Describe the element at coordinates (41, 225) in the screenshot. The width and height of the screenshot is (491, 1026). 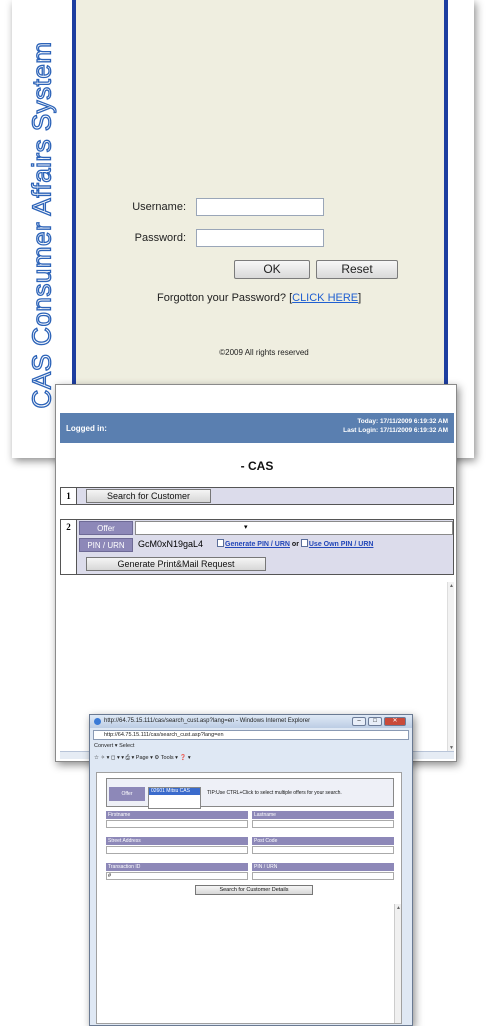
I see `app-logo-text: CAS Consumer Affairs System` at that location.